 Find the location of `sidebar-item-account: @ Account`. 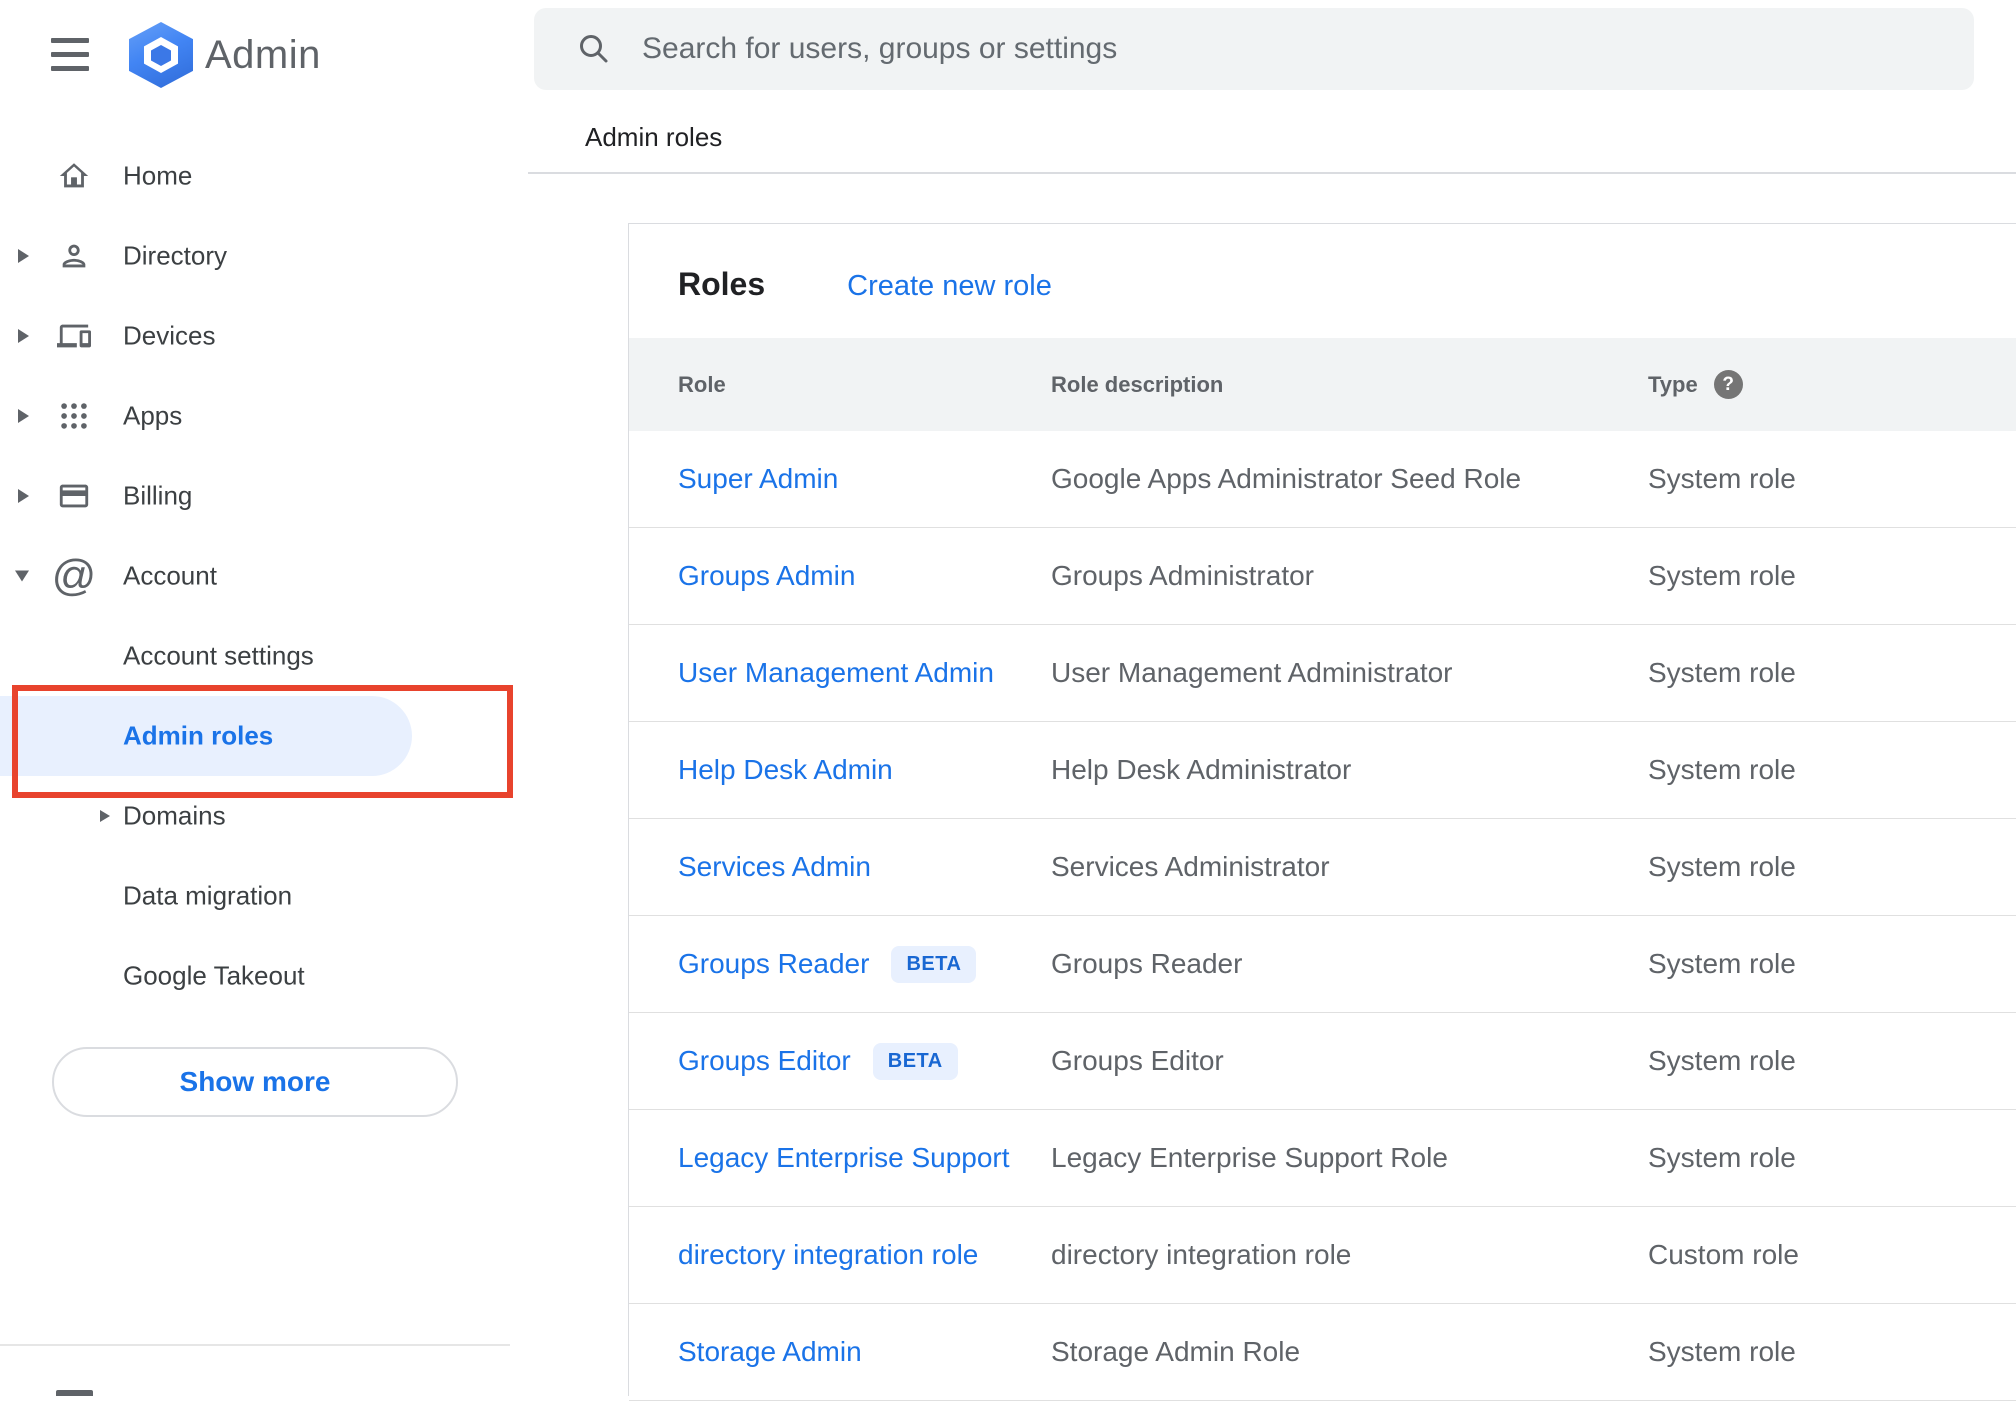

sidebar-item-account: @ Account is located at coordinates (264, 576).